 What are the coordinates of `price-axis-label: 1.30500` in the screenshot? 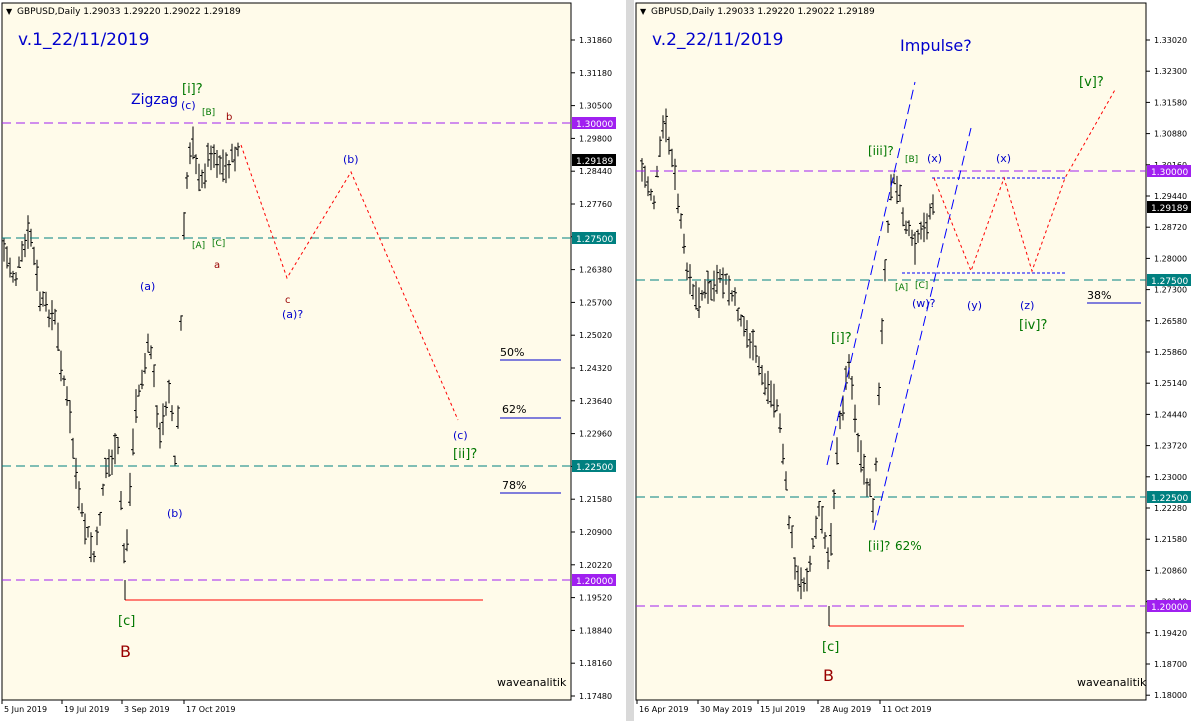 It's located at (595, 106).